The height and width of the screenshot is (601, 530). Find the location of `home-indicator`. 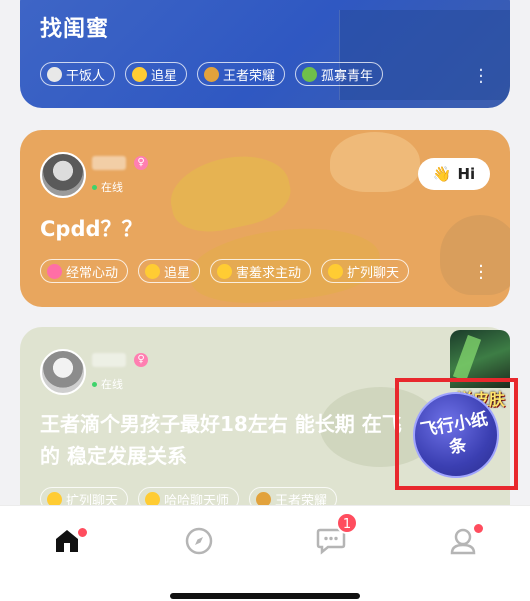

home-indicator is located at coordinates (265, 596).